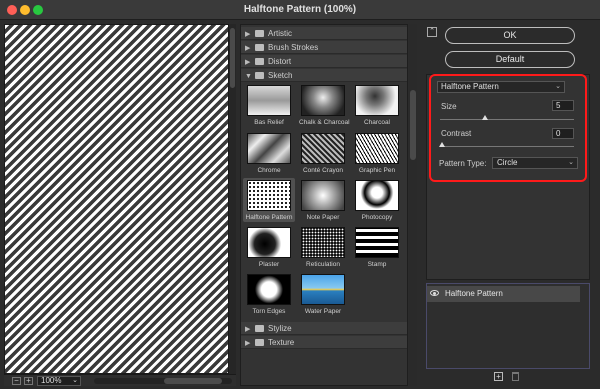 The width and height of the screenshot is (600, 389). What do you see at coordinates (324, 328) in the screenshot?
I see `category-stylize: ▶ Stylize` at bounding box center [324, 328].